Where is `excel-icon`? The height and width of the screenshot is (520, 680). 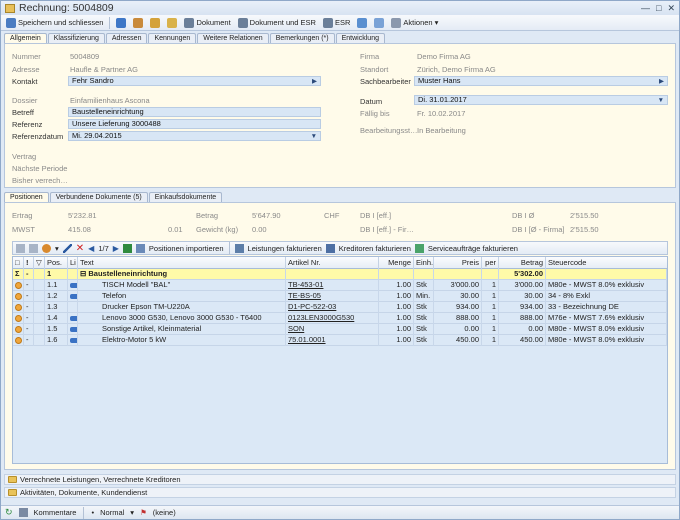 excel-icon is located at coordinates (127, 248).